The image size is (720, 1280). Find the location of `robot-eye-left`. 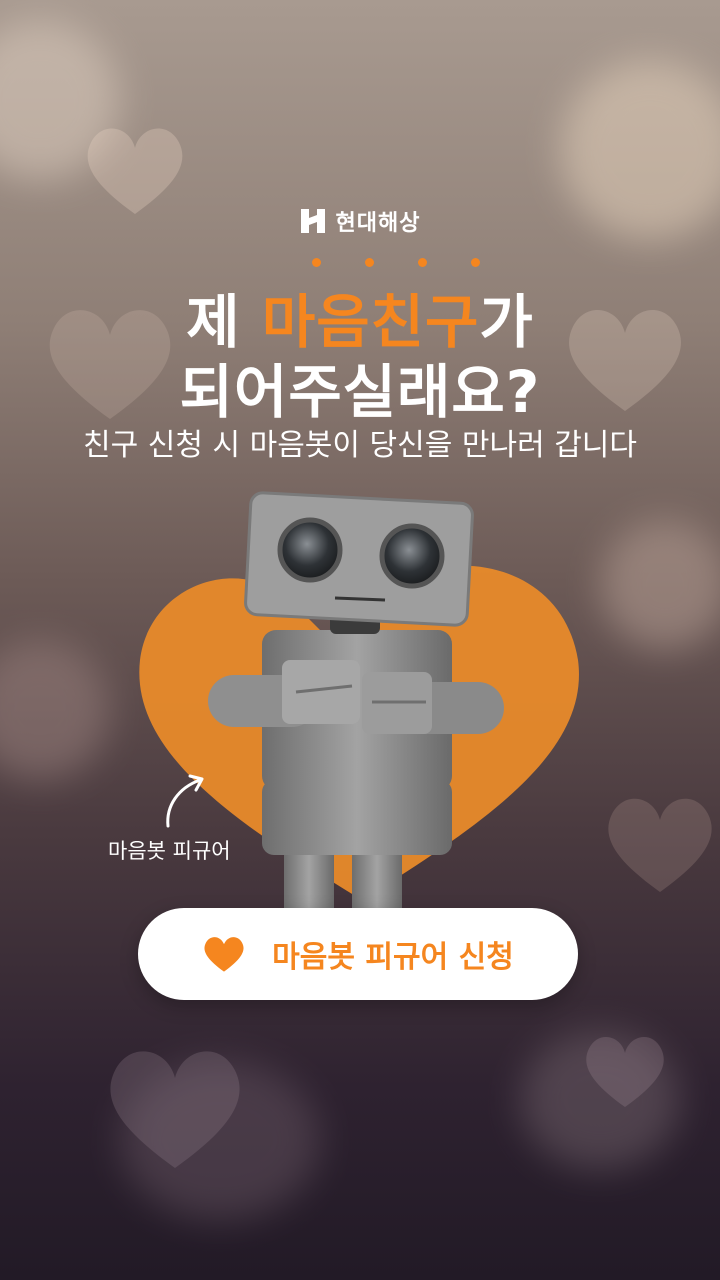

robot-eye-left is located at coordinates (310, 550).